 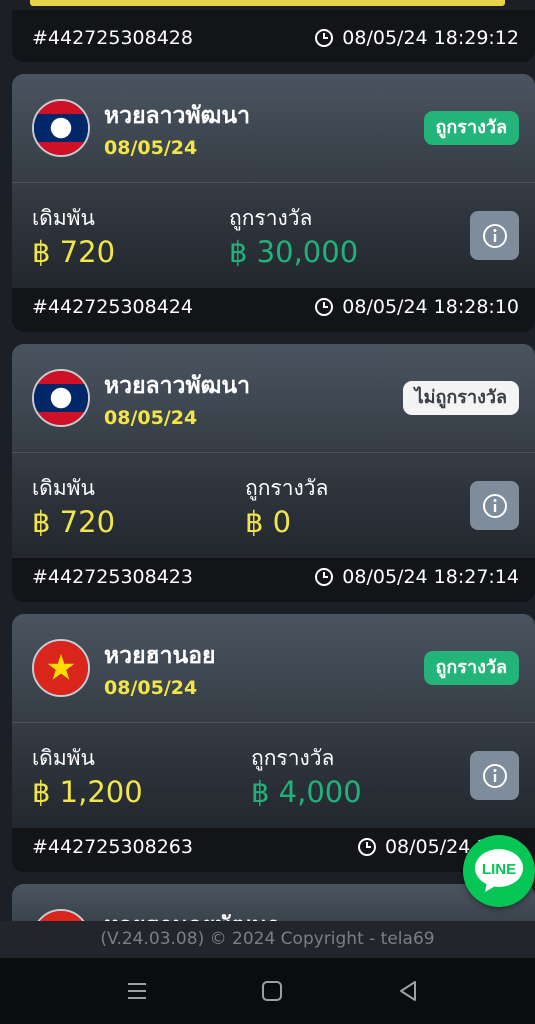 I want to click on status-badge: ไม่ถูกรางวัล, so click(x=460, y=398).